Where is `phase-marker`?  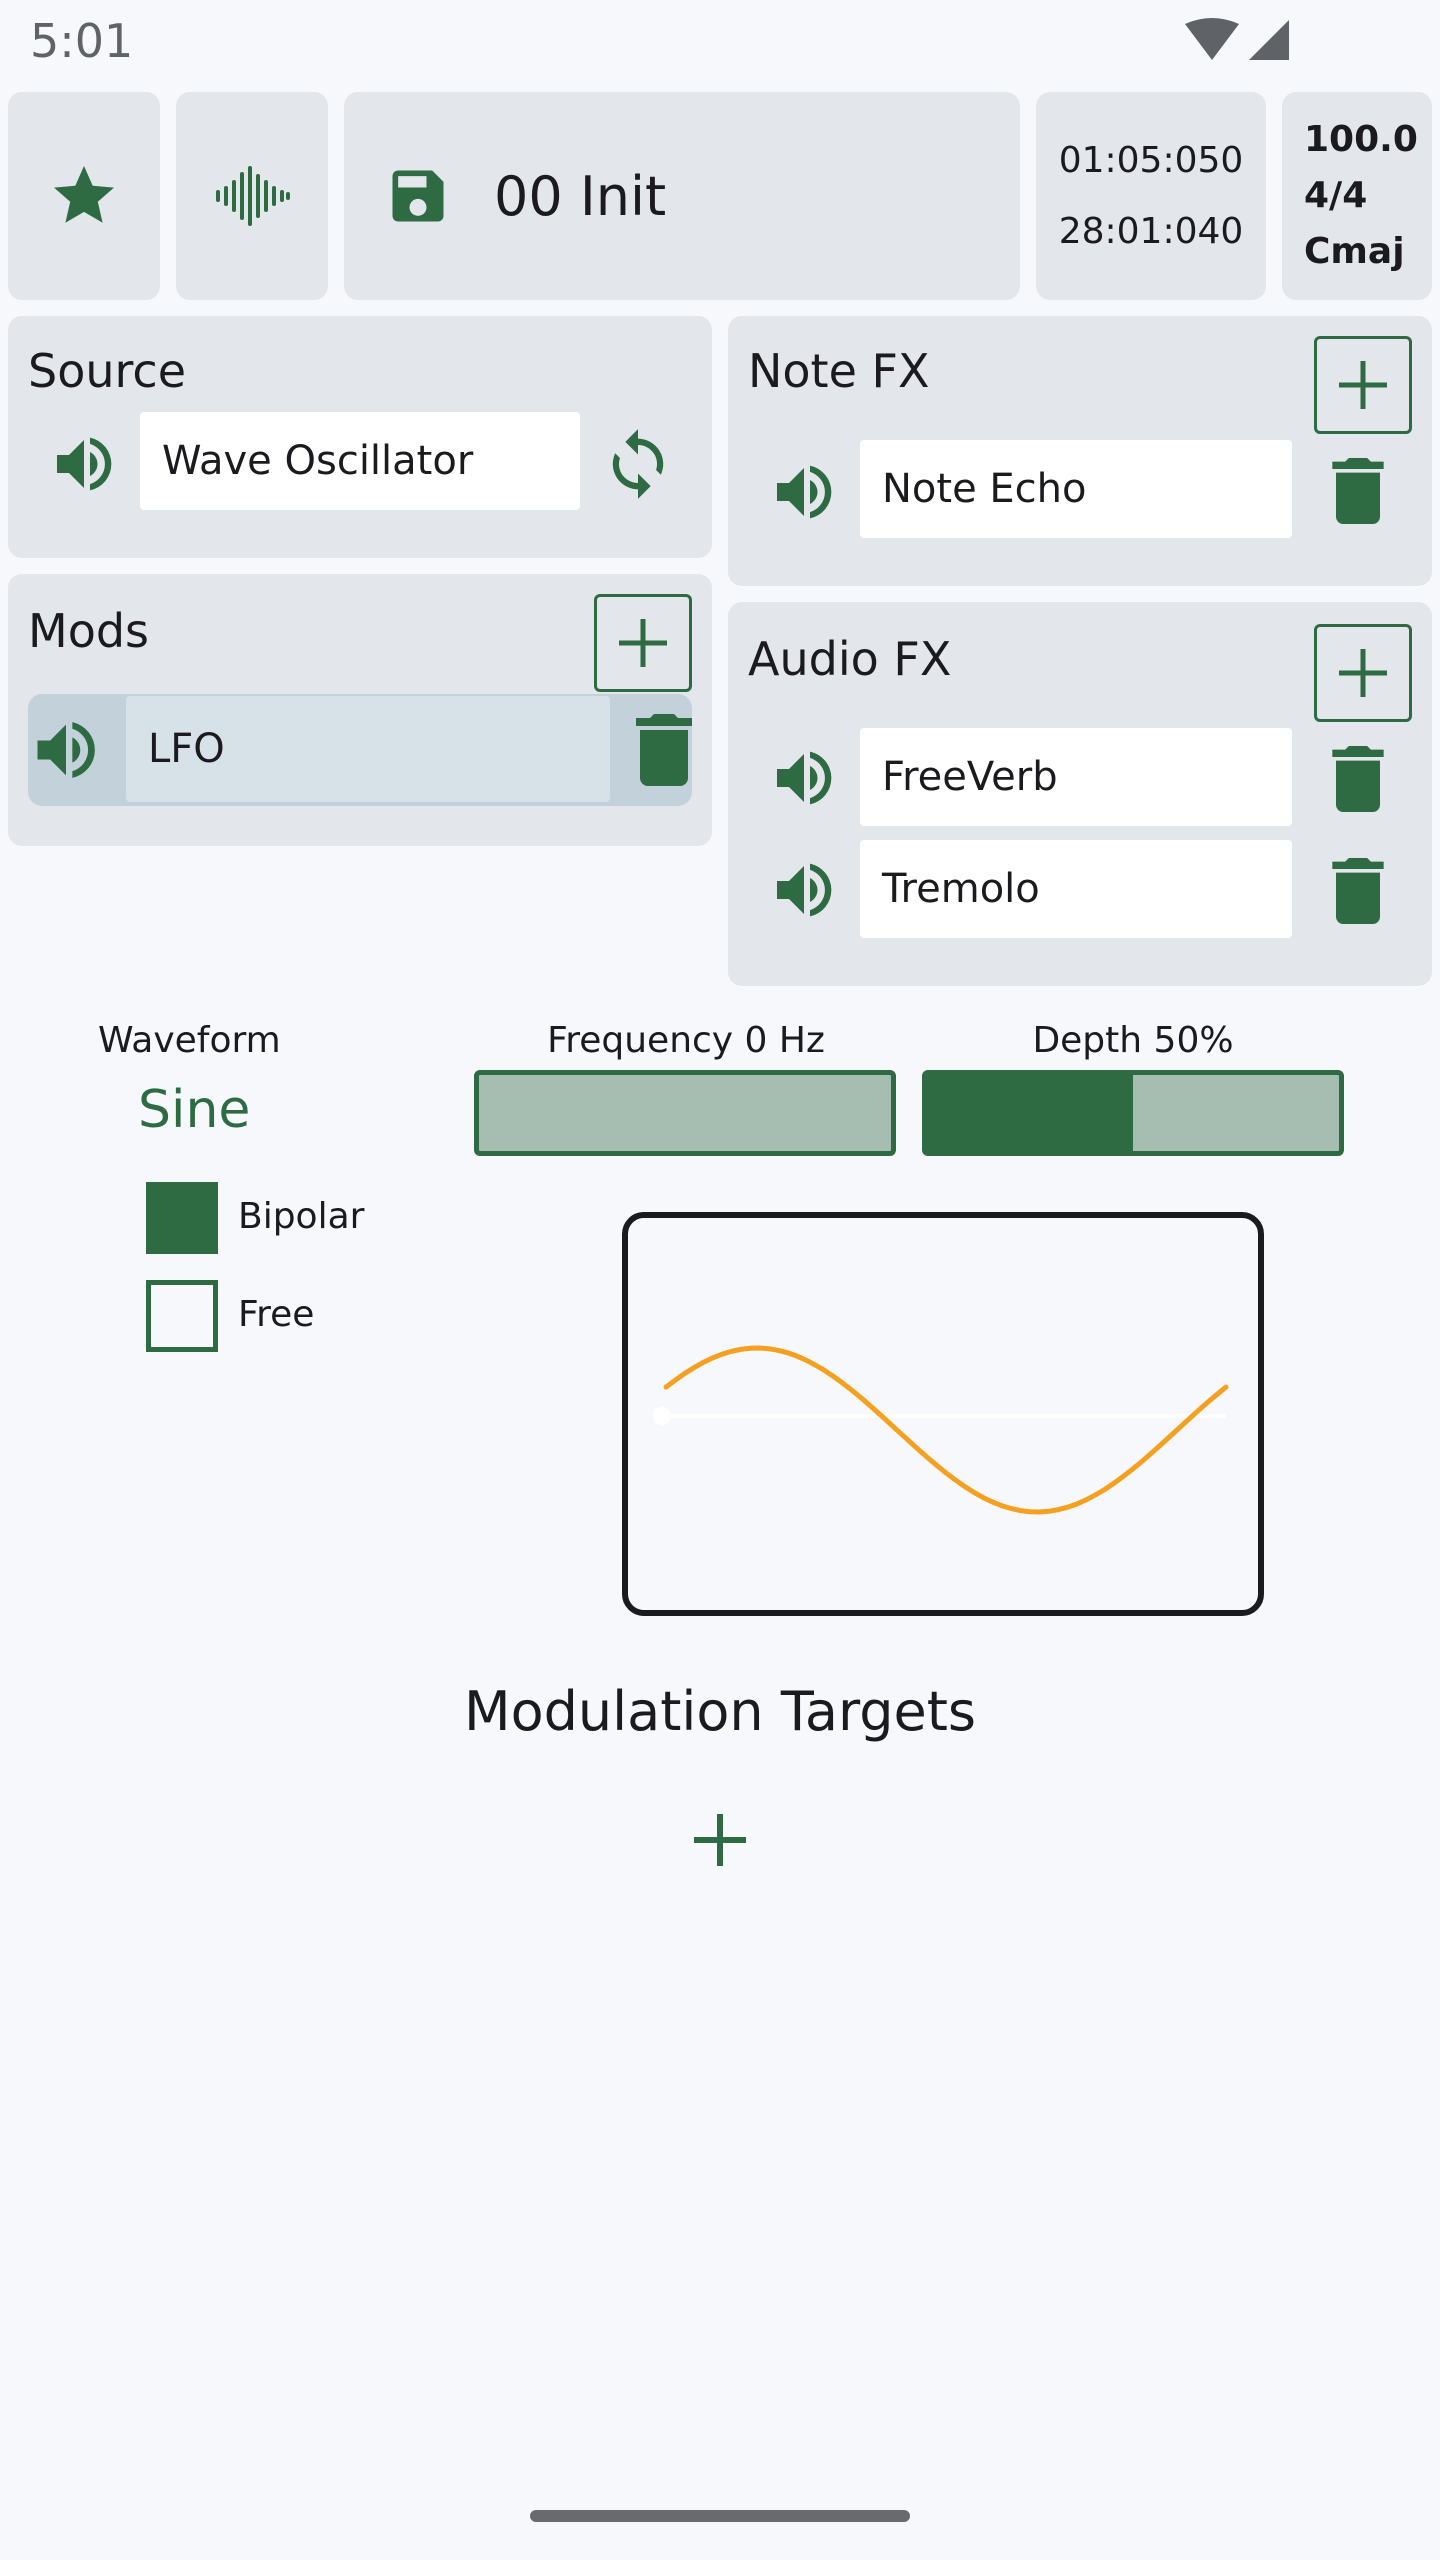 phase-marker is located at coordinates (662, 1416).